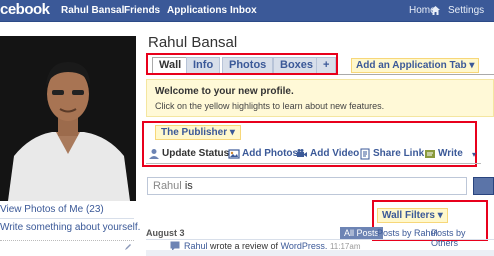 This screenshot has height=256, width=494. What do you see at coordinates (450, 153) in the screenshot?
I see `write-button: Write` at bounding box center [450, 153].